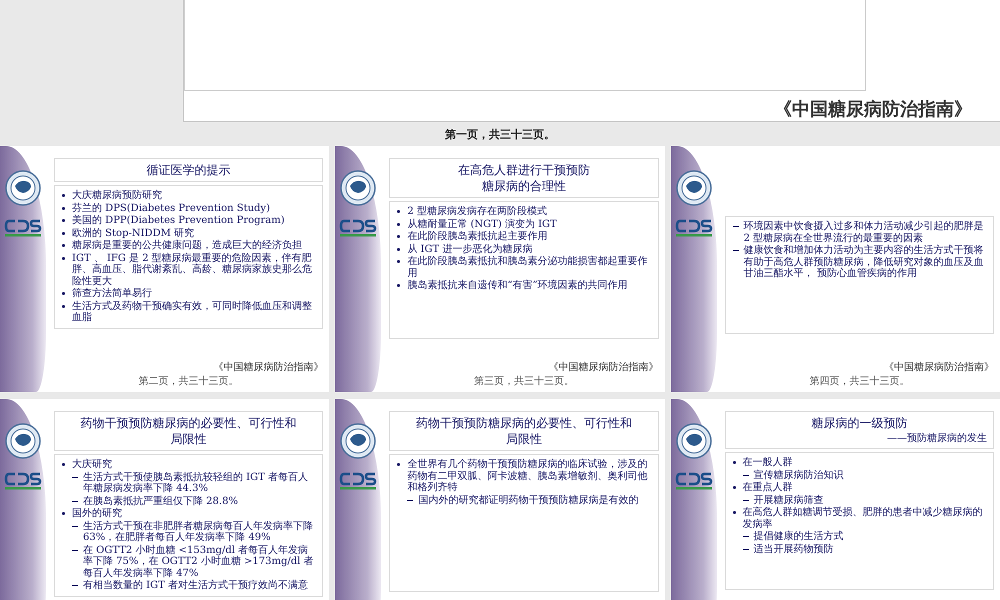  What do you see at coordinates (524, 286) in the screenshot?
I see `bullet-item: 胰岛素抵抗来自遗传和“有害”环境因素的共同作用` at bounding box center [524, 286].